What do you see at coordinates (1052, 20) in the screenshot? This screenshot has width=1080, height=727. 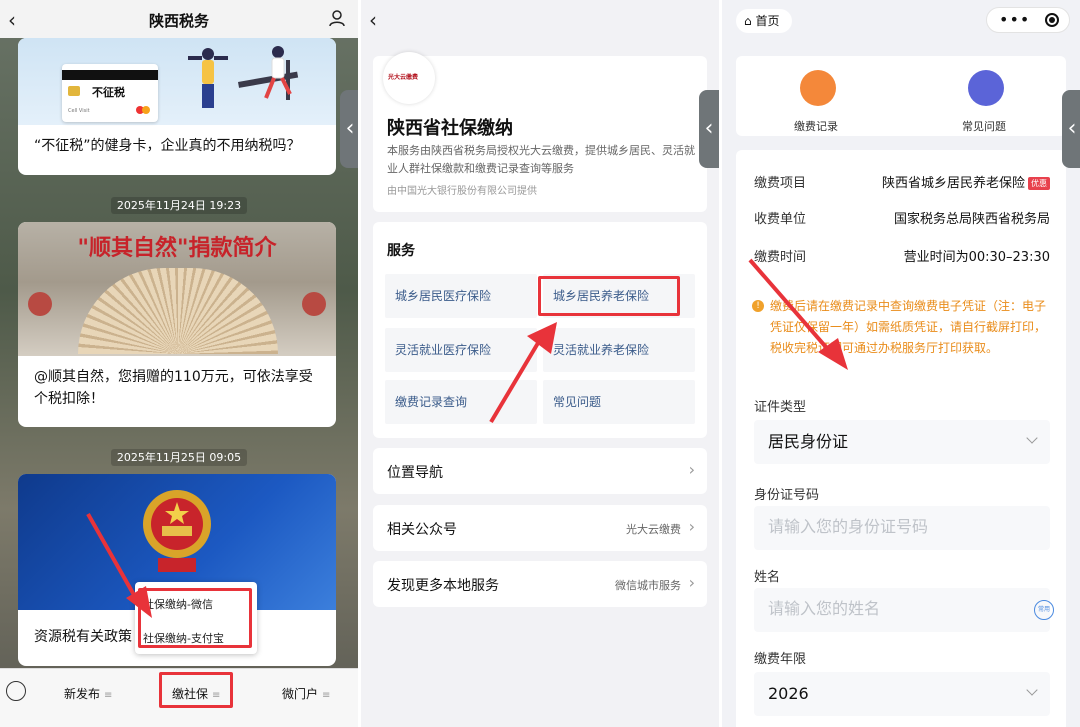 I see `close-miniprogram-icon` at bounding box center [1052, 20].